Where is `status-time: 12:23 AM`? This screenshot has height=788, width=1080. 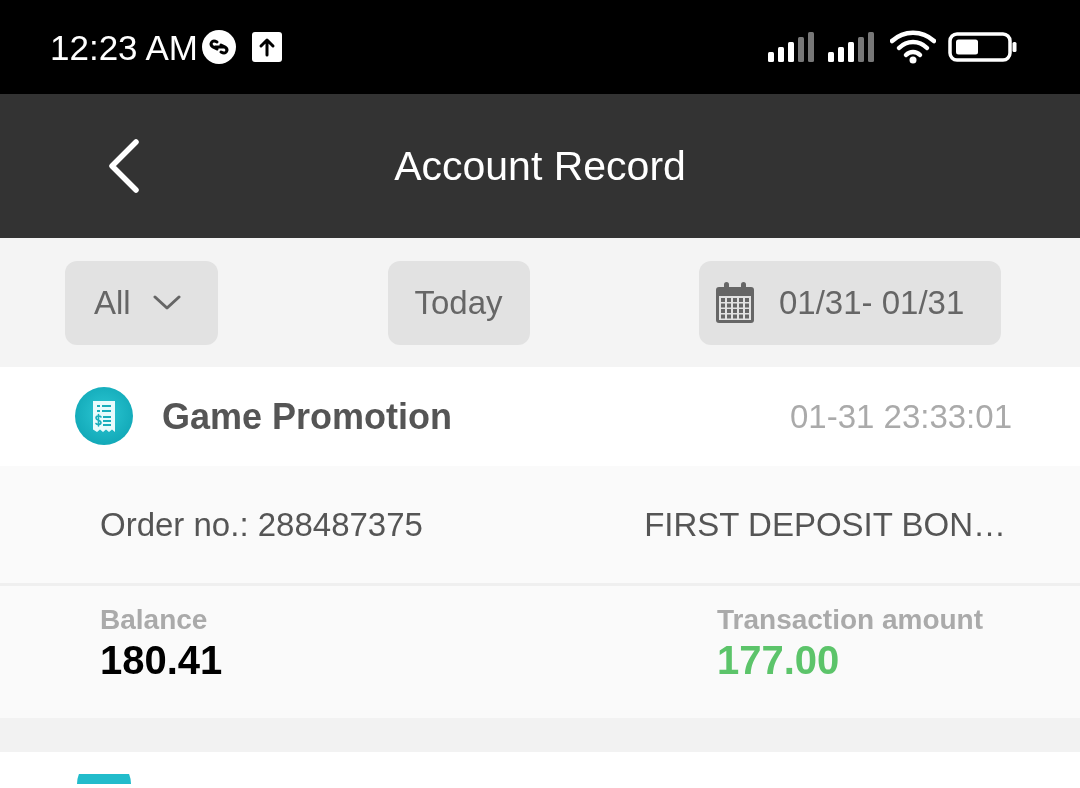
status-time: 12:23 AM is located at coordinates (124, 47).